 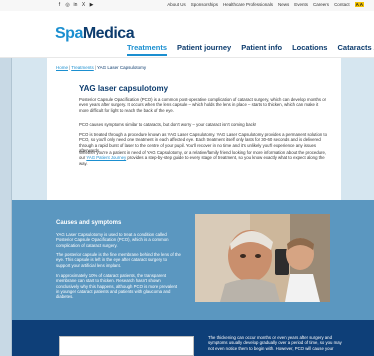 What do you see at coordinates (248, 4) in the screenshot?
I see `link-healthcare: Healthcare Professionals` at bounding box center [248, 4].